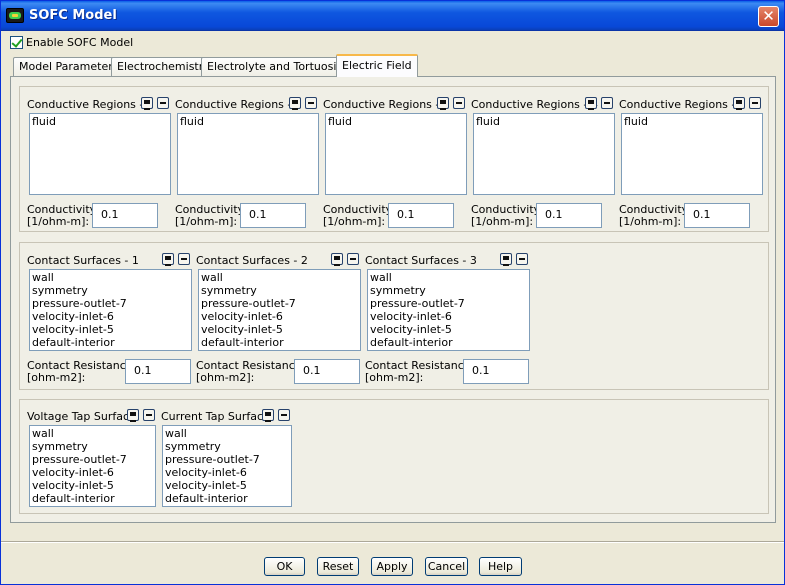  Describe the element at coordinates (284, 566) in the screenshot. I see `ok-button: OK` at that location.